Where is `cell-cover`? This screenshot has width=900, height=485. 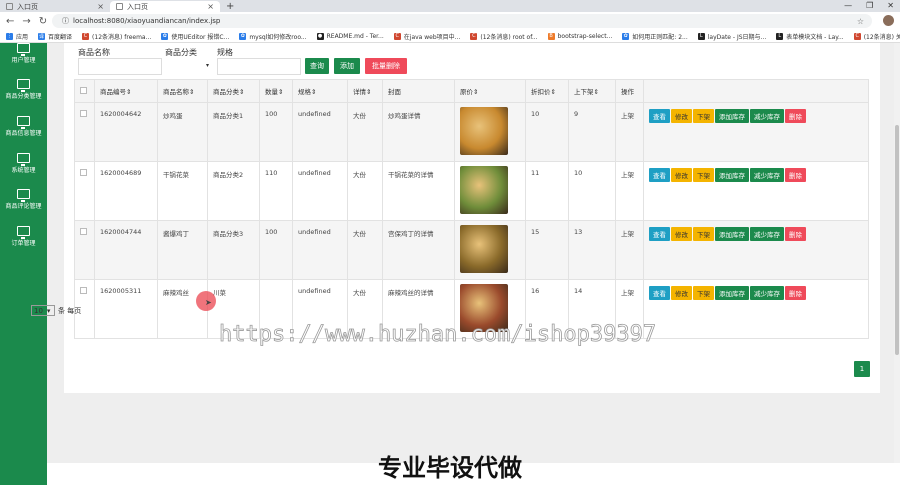 cell-cover is located at coordinates (490, 191).